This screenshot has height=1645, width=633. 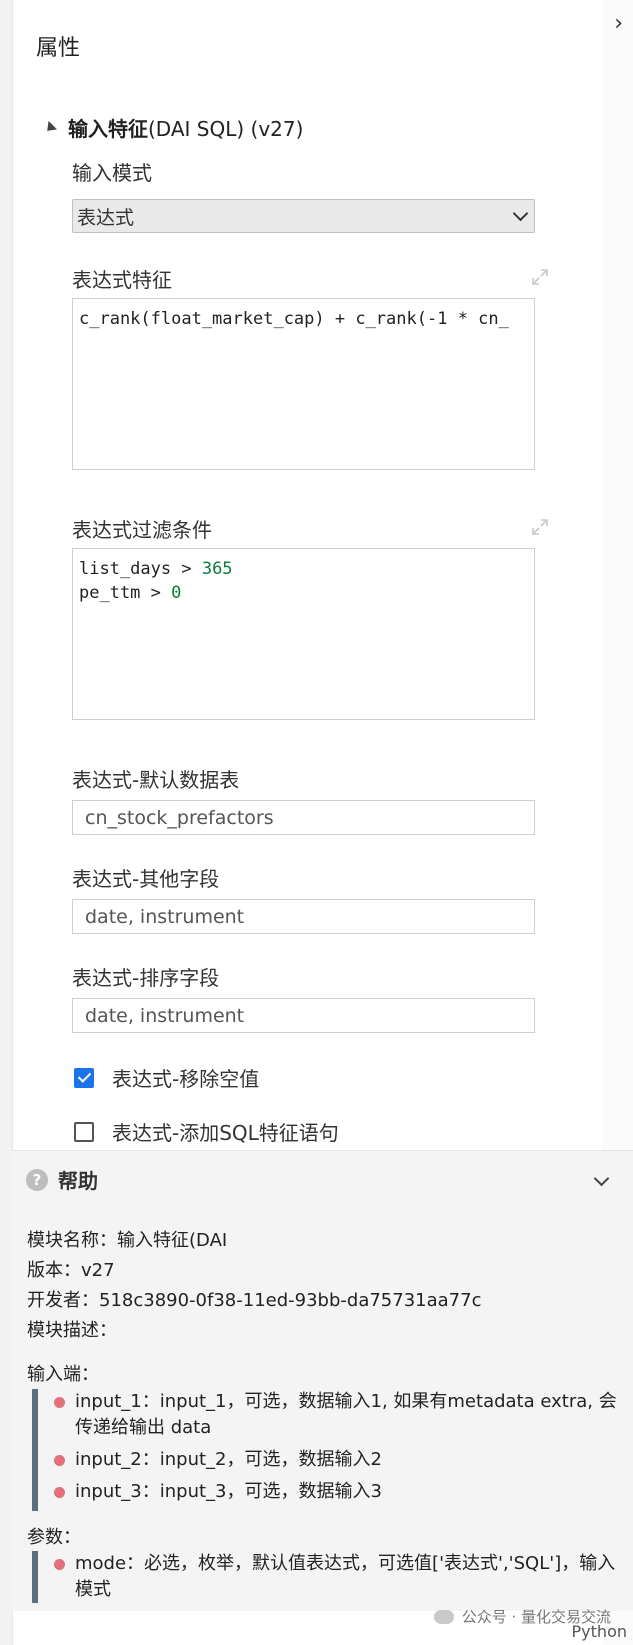 I want to click on sort-fields-input: date, instrument, so click(x=303, y=1015).